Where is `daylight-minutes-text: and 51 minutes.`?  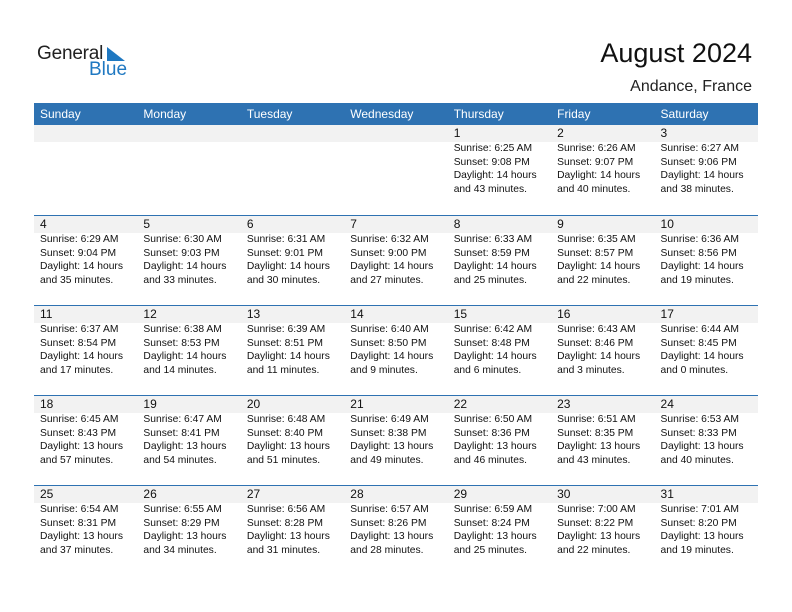 daylight-minutes-text: and 51 minutes. is located at coordinates (283, 460).